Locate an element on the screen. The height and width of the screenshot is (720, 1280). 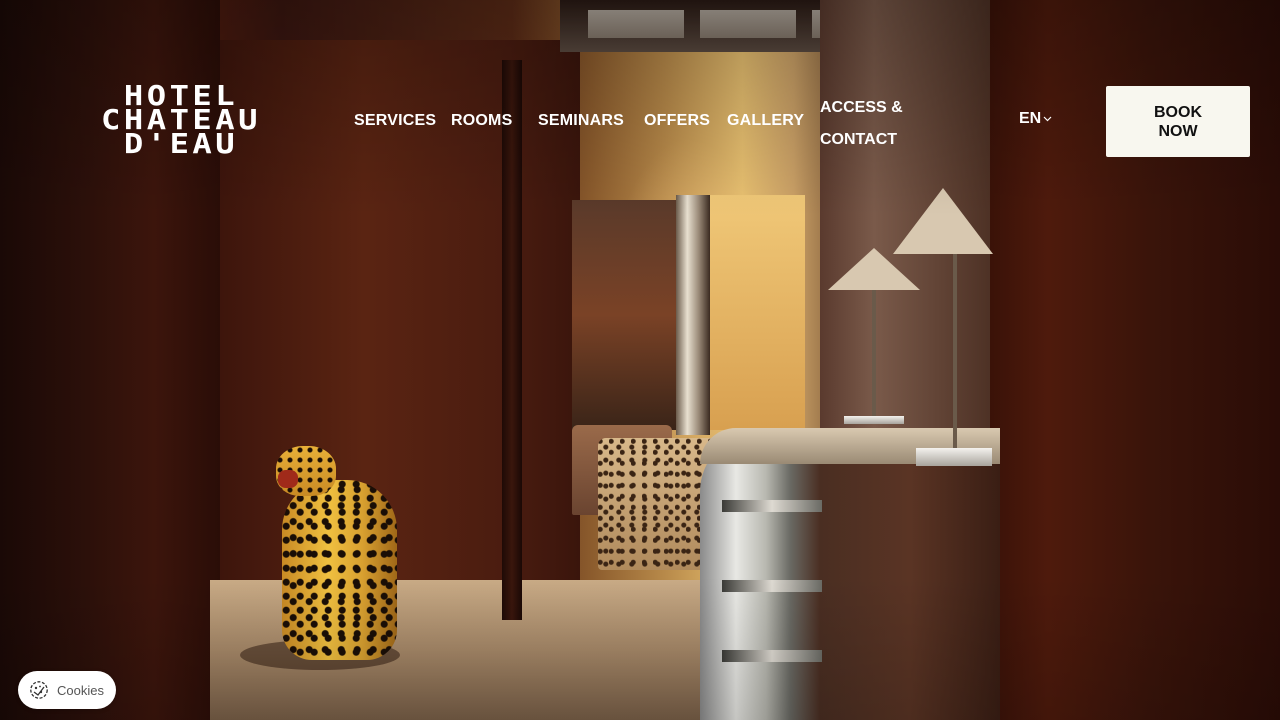
logo-line-3: D'EAU is located at coordinates (181, 143).